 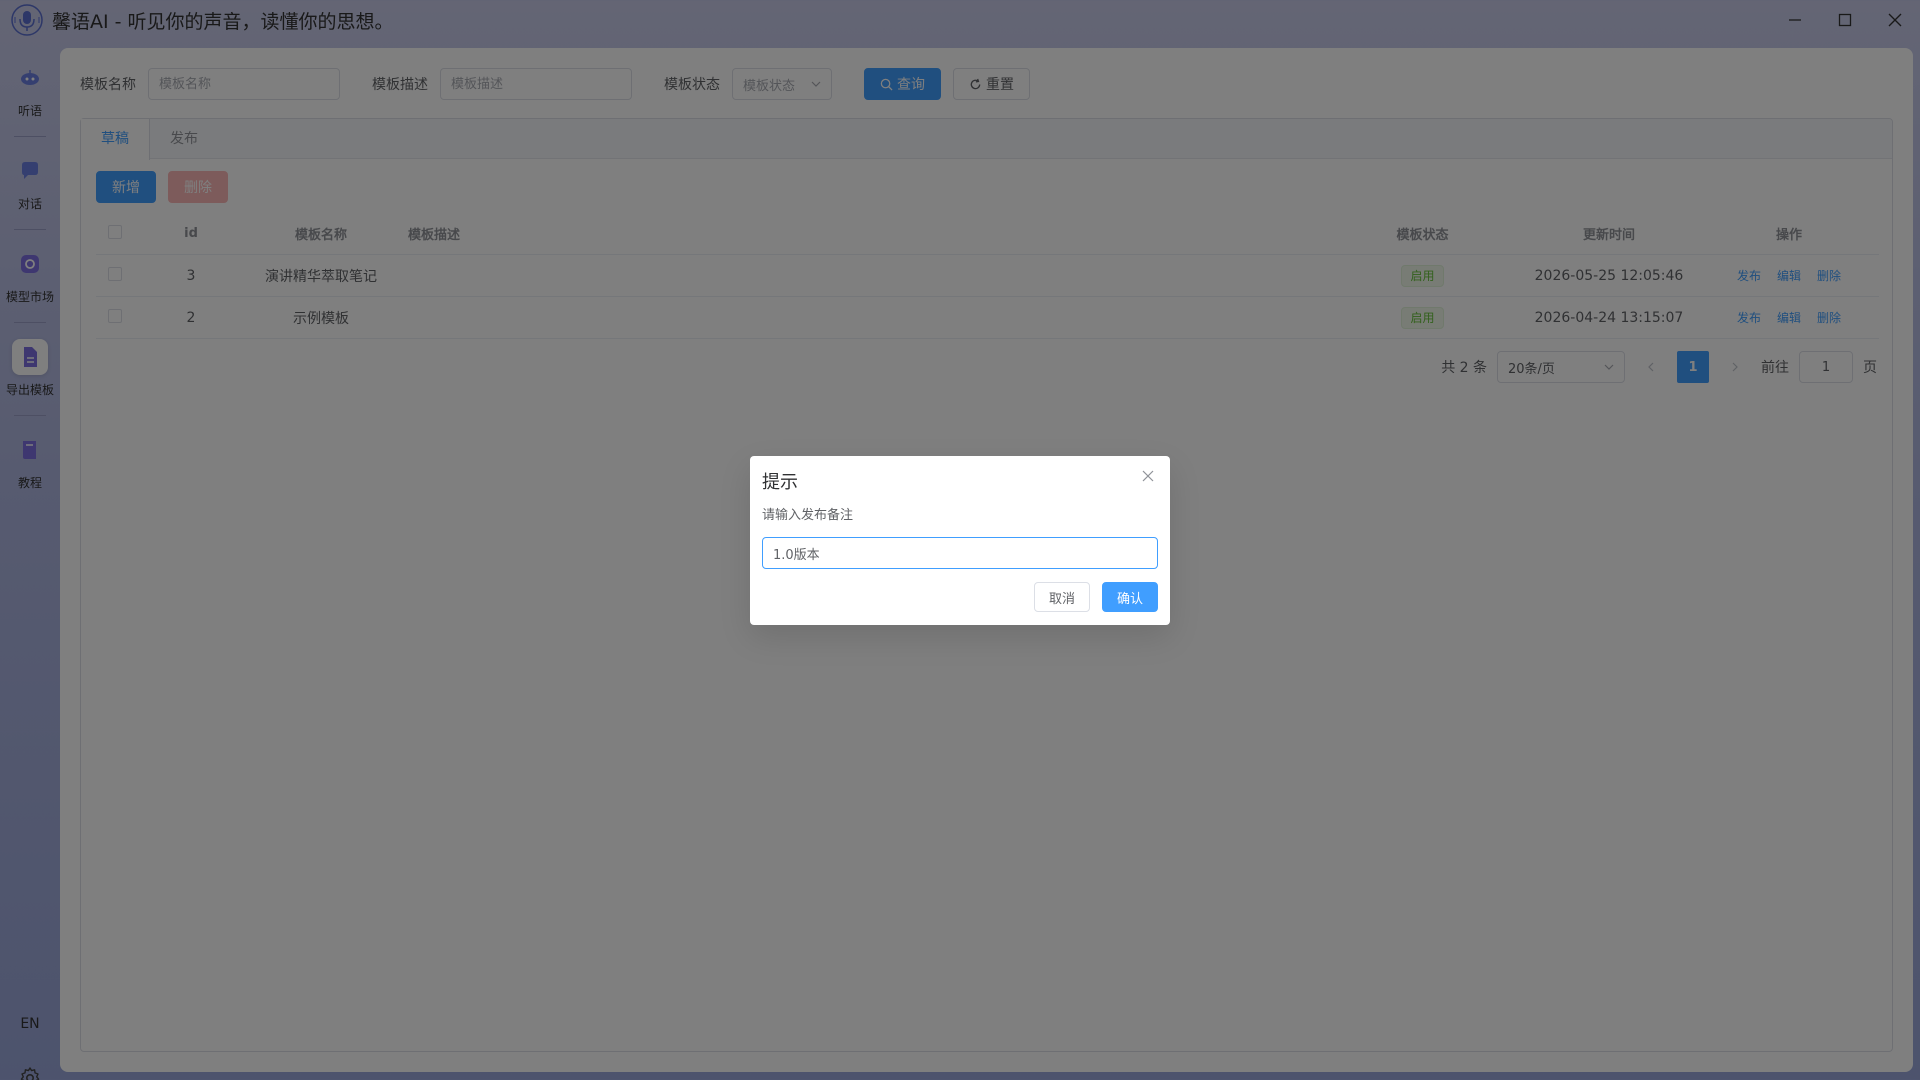 What do you see at coordinates (1061, 597) in the screenshot?
I see `cancel-button: 取消` at bounding box center [1061, 597].